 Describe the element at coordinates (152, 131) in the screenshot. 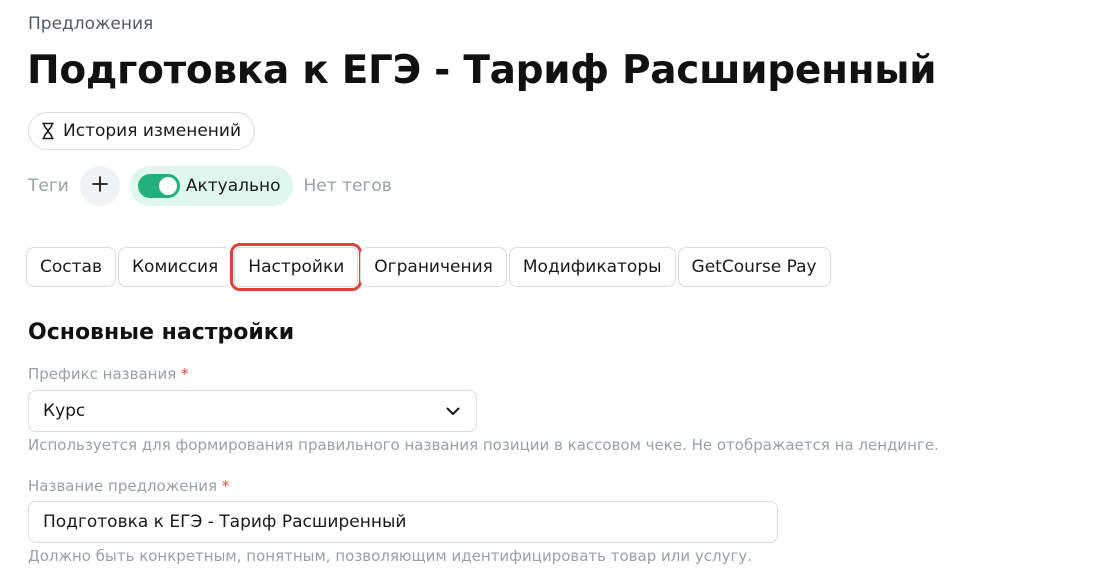

I see `history-button-label: История изменений` at that location.